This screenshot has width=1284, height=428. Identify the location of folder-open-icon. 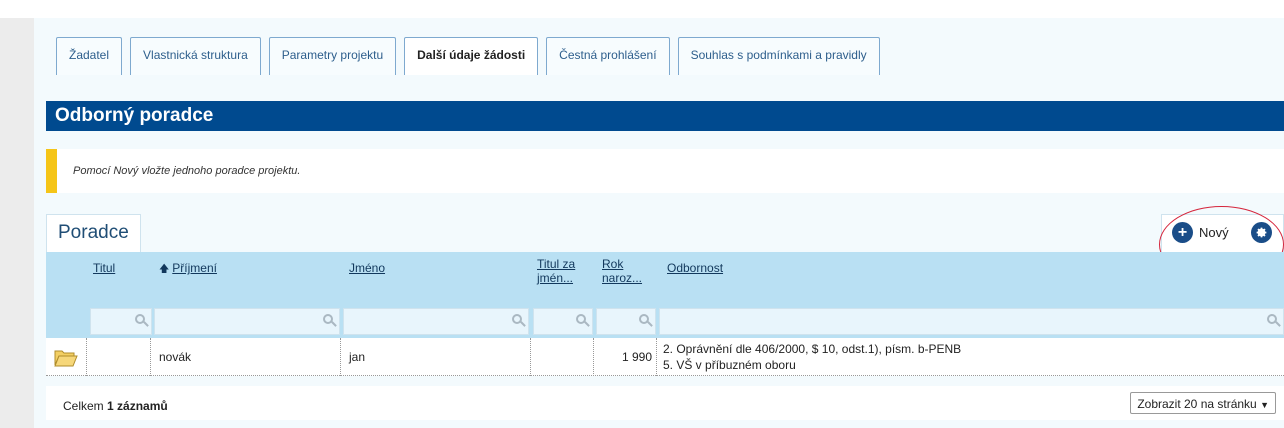
(66, 359).